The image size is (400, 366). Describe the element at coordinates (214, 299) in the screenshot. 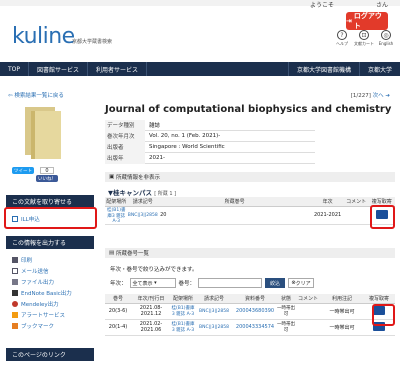

I see `col-header: 請求記号` at that location.